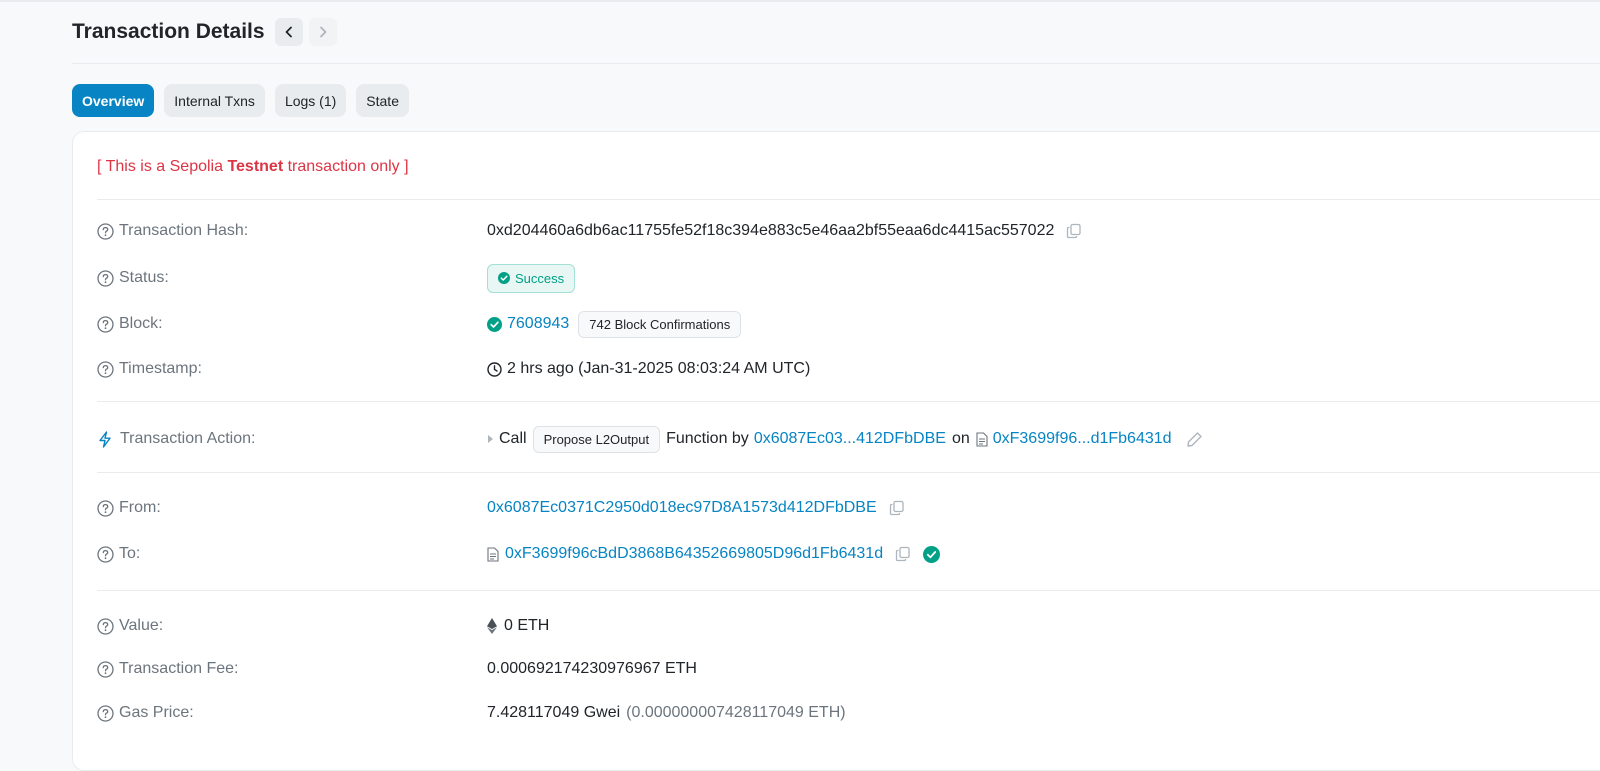 This screenshot has height=771, width=1600. What do you see at coordinates (848, 278) in the screenshot?
I see `row-status: Status: Success` at bounding box center [848, 278].